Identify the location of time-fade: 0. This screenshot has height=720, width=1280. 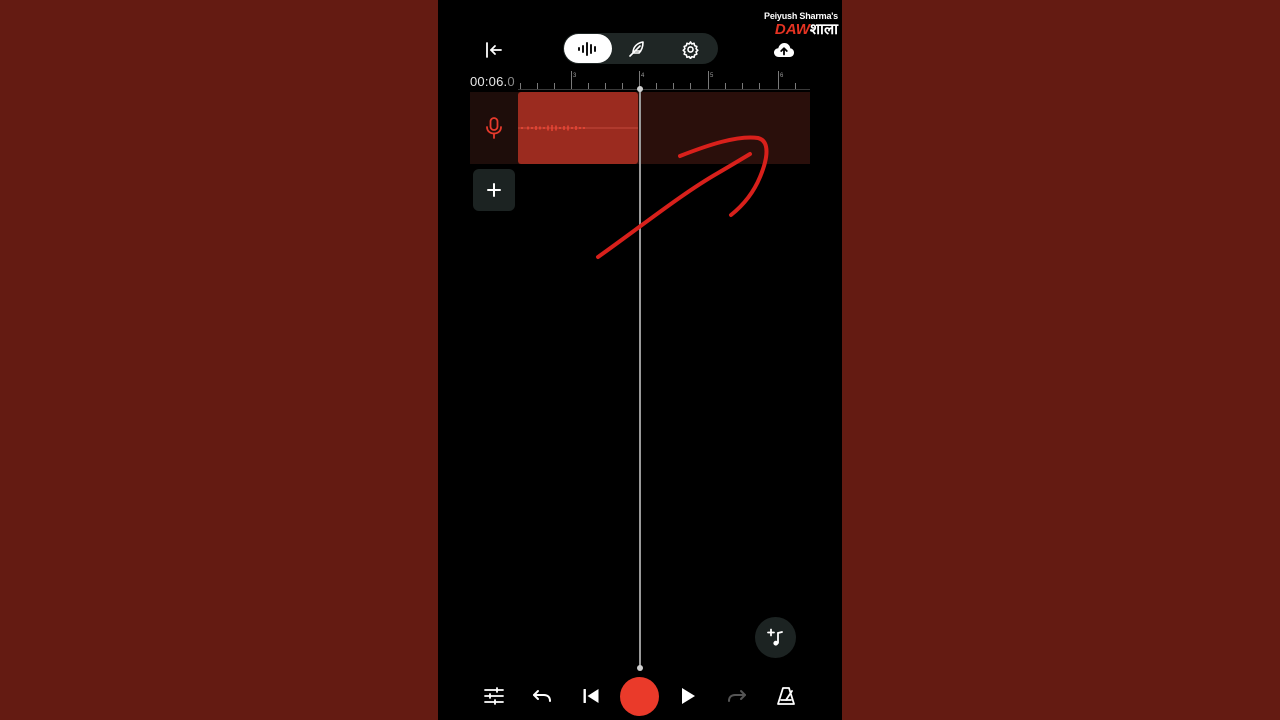
(511, 81).